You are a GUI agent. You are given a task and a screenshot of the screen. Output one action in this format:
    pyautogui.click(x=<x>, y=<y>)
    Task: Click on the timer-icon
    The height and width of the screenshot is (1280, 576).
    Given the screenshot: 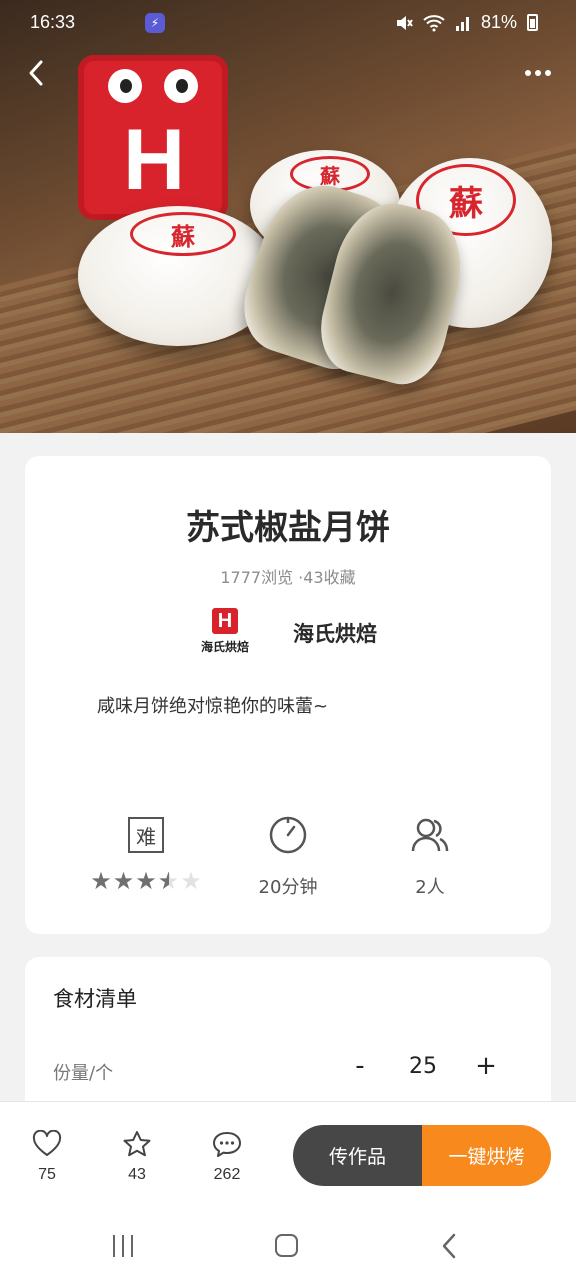 What is the action you would take?
    pyautogui.click(x=288, y=835)
    